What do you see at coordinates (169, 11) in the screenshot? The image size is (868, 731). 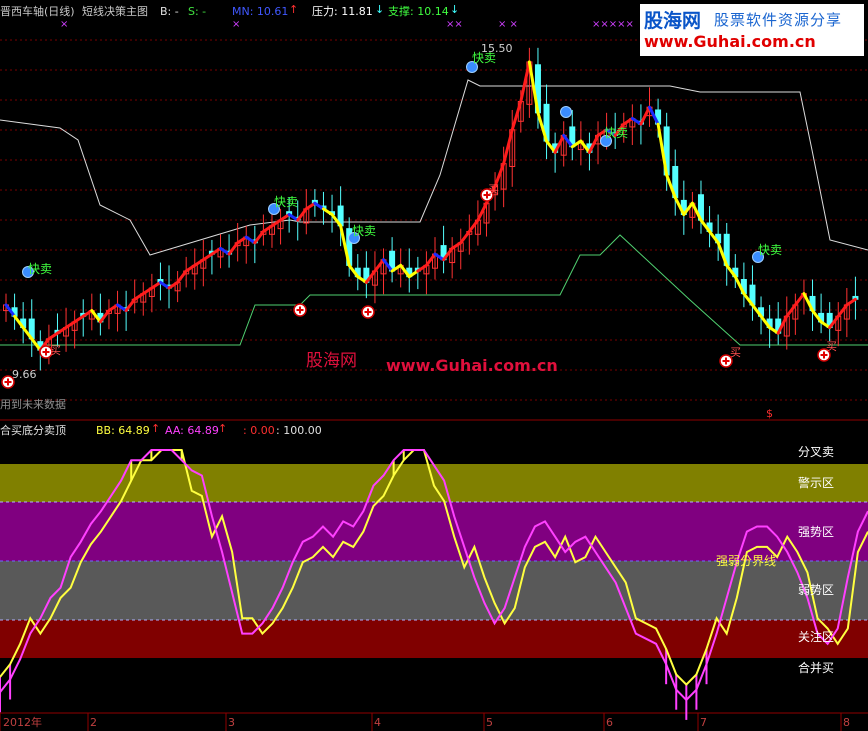 I see `b-value: B: -` at bounding box center [169, 11].